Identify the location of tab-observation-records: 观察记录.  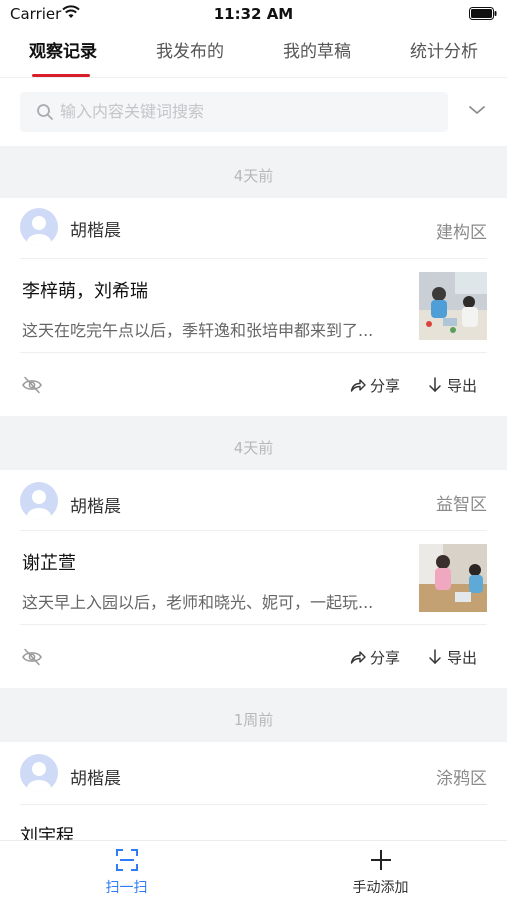
(63, 53).